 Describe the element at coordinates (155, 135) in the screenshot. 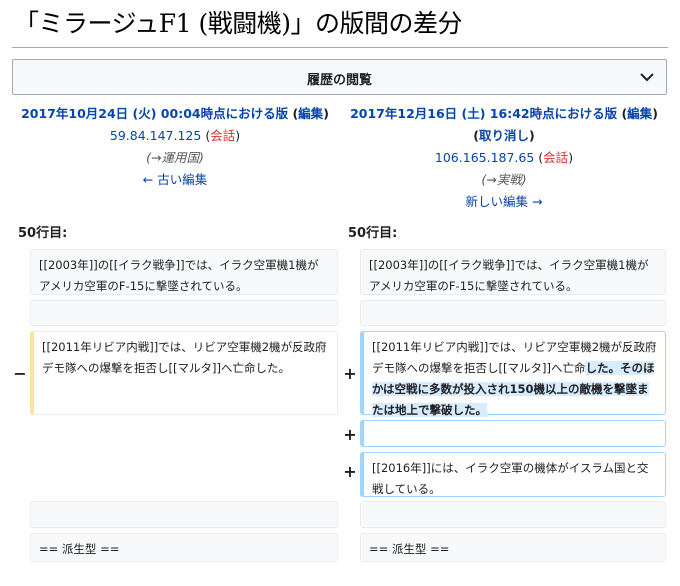

I see `left-user-link: 59.84.147.125` at that location.